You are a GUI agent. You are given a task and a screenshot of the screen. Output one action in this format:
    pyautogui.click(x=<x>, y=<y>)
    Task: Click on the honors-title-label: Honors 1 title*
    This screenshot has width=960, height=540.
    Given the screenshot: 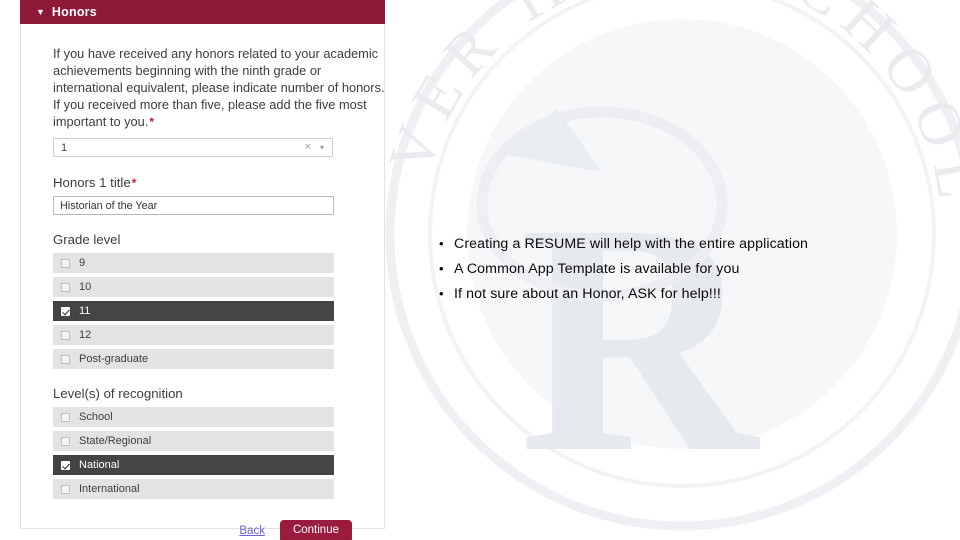 What is the action you would take?
    pyautogui.click(x=209, y=182)
    